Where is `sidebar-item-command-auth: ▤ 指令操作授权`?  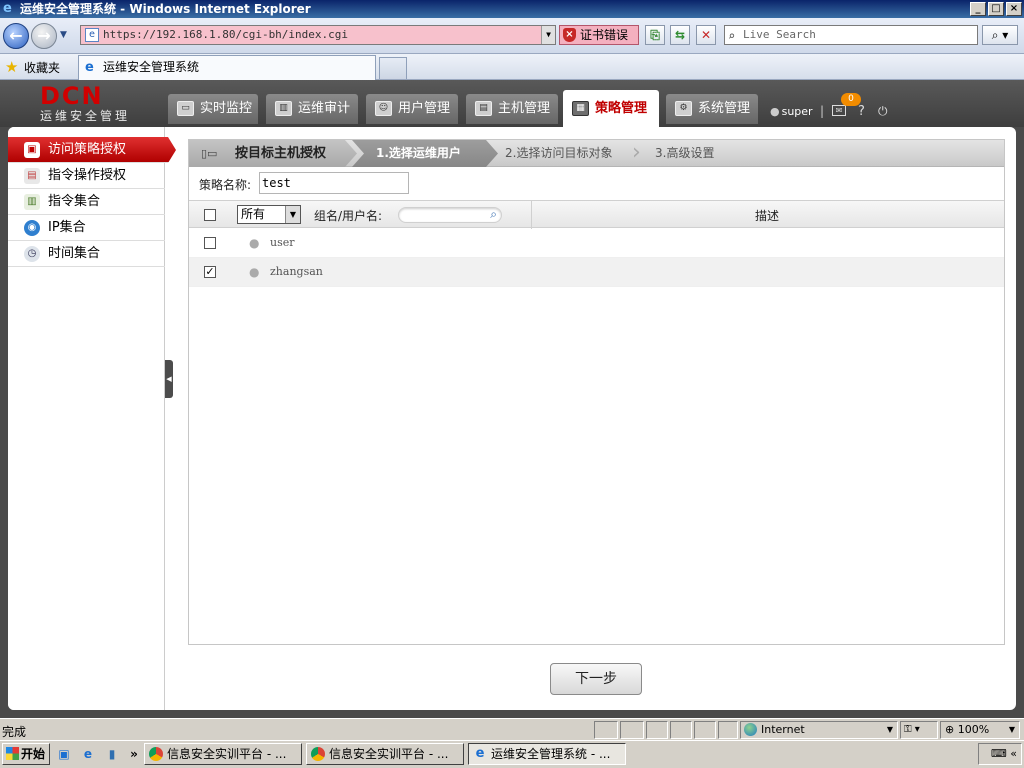 sidebar-item-command-auth: ▤ 指令操作授权 is located at coordinates (86, 176).